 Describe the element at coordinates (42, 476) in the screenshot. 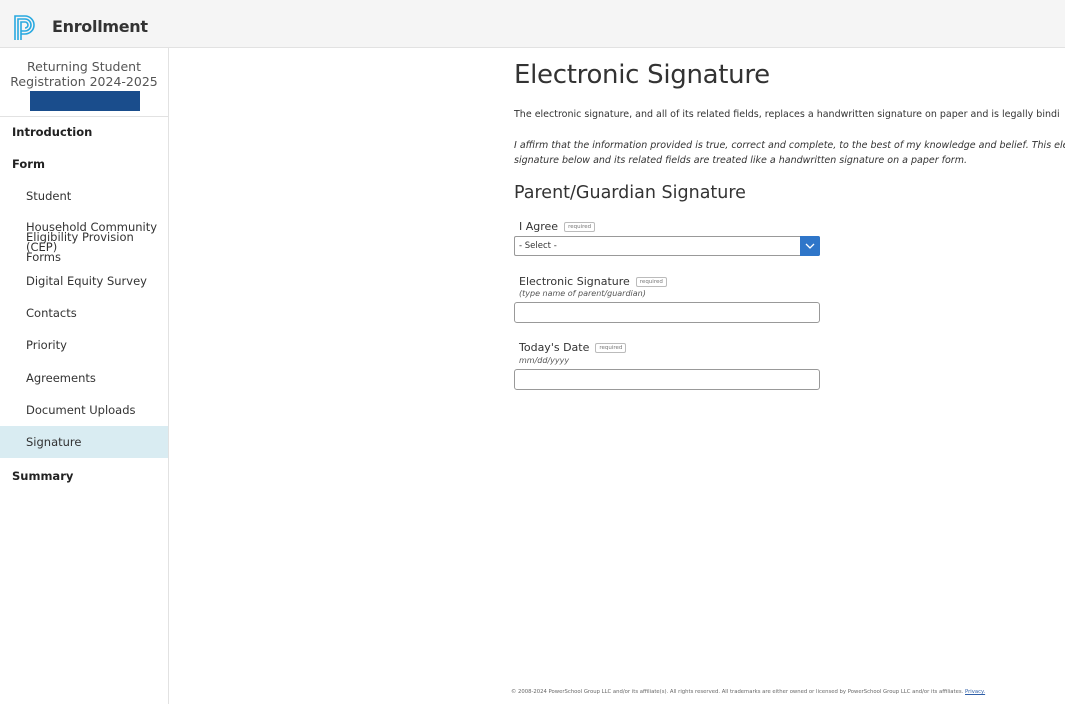

I see `sidebar-section-summary: Summary` at that location.